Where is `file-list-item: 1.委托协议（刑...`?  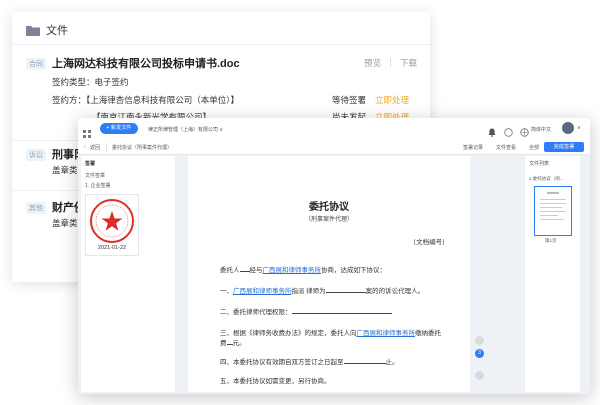 file-list-item: 1.委托协议（刑... is located at coordinates (546, 179).